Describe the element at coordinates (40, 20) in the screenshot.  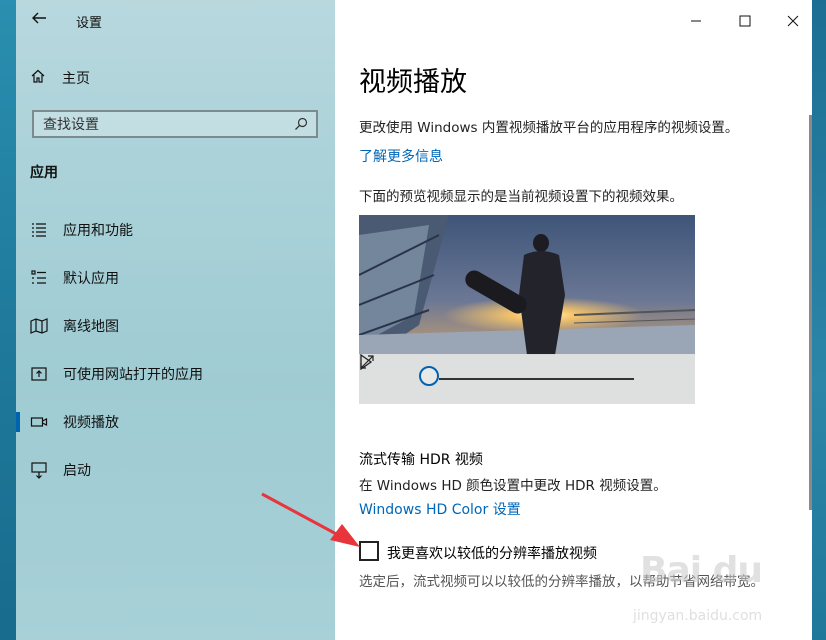
I see `back-arrow-icon` at that location.